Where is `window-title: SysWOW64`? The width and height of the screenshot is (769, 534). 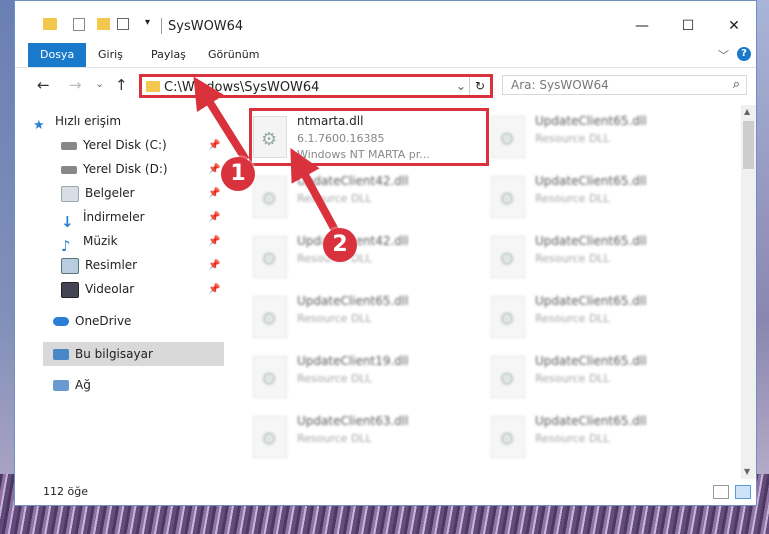 window-title: SysWOW64 is located at coordinates (206, 26).